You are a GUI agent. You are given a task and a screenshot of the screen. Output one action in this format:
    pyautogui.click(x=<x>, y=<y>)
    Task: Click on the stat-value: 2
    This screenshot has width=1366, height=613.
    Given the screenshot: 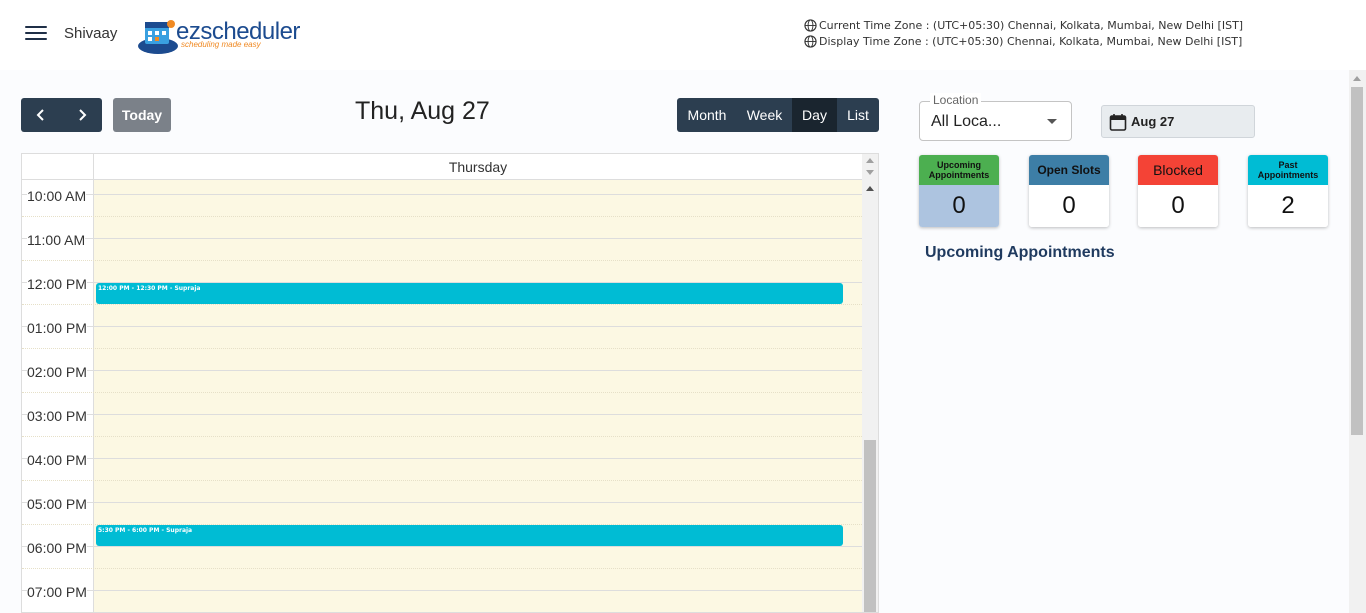 What is the action you would take?
    pyautogui.click(x=1288, y=206)
    